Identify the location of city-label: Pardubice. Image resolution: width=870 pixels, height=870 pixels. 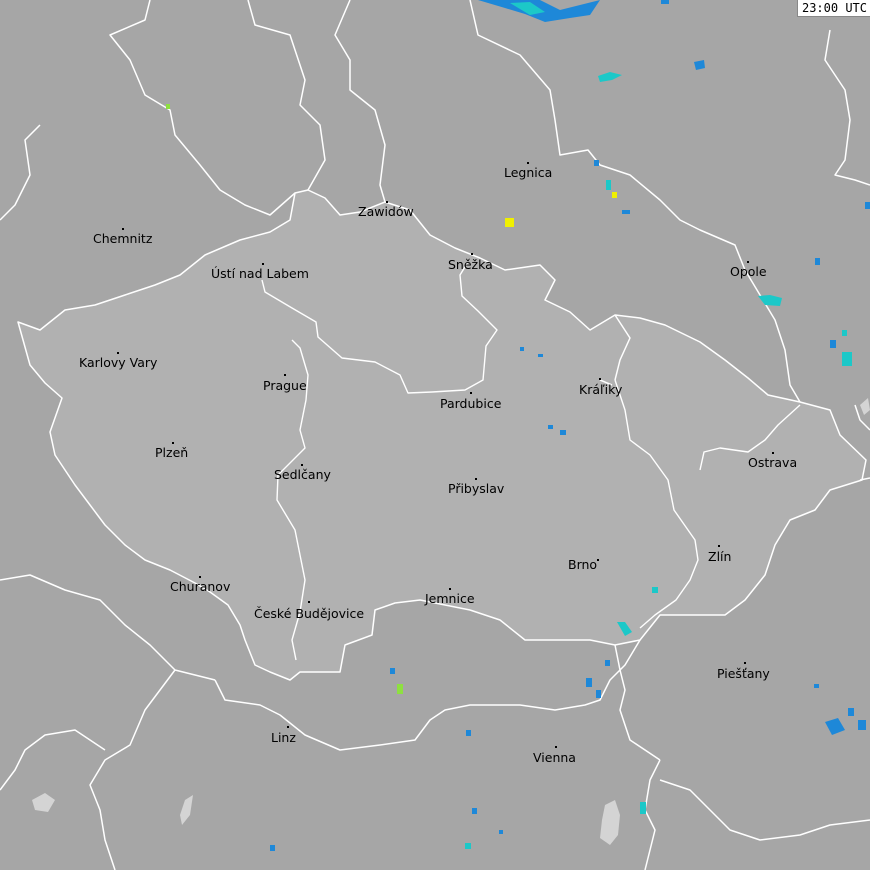
(471, 403).